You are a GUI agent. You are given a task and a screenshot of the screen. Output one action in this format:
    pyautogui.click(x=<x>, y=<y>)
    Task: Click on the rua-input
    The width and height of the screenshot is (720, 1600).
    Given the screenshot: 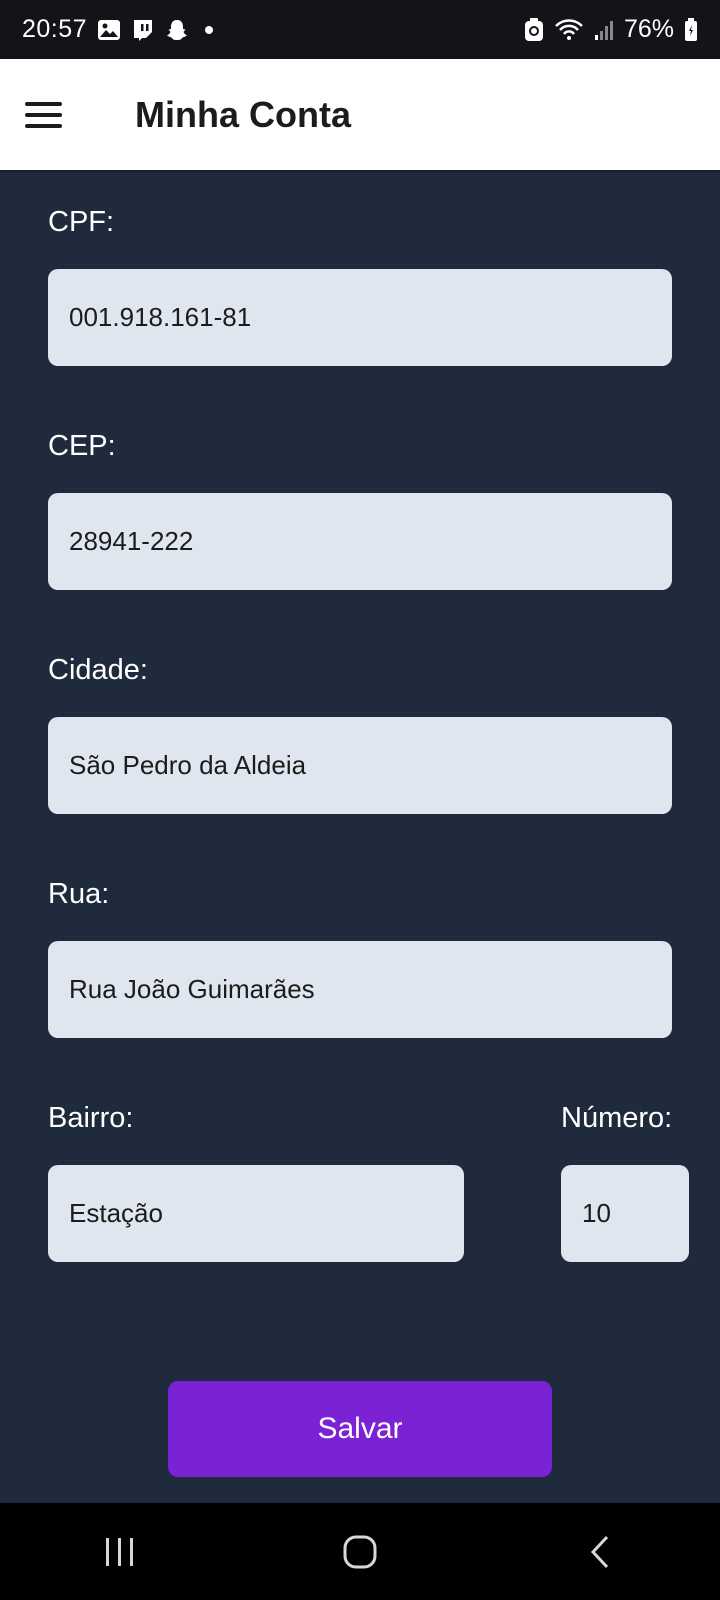 What is the action you would take?
    pyautogui.click(x=360, y=989)
    